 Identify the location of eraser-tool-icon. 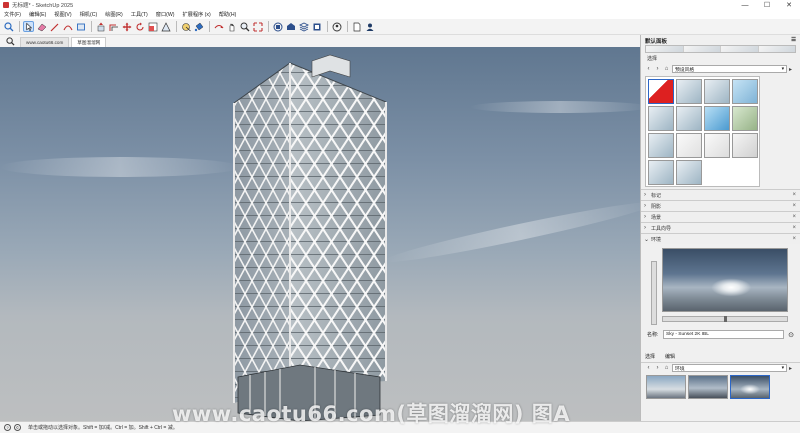
(41, 26).